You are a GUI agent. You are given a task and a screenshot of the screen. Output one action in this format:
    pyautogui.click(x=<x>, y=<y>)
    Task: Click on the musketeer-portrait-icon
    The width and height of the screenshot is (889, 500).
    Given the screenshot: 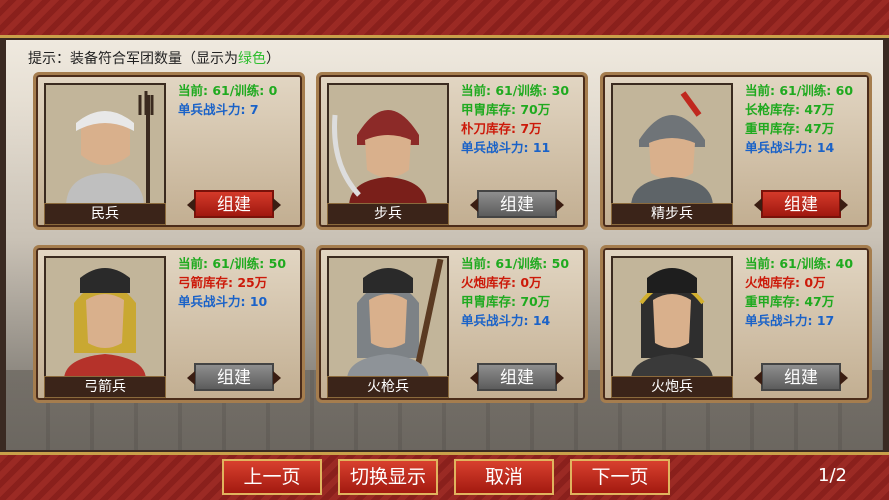 What is the action you would take?
    pyautogui.click(x=388, y=319)
    